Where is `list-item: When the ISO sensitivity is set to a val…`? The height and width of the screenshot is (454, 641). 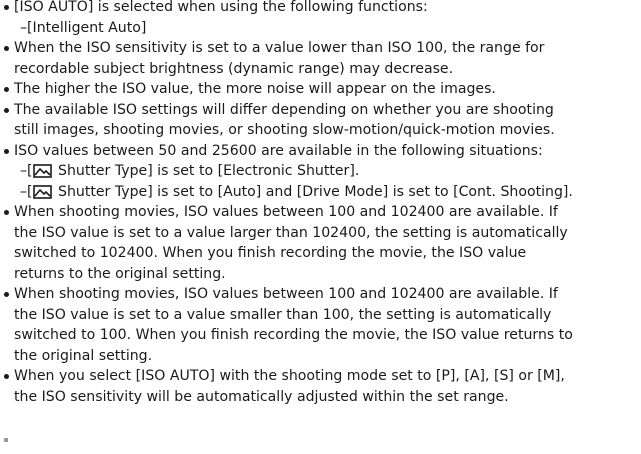 list-item: When the ISO sensitivity is set to a val… is located at coordinates (320, 58).